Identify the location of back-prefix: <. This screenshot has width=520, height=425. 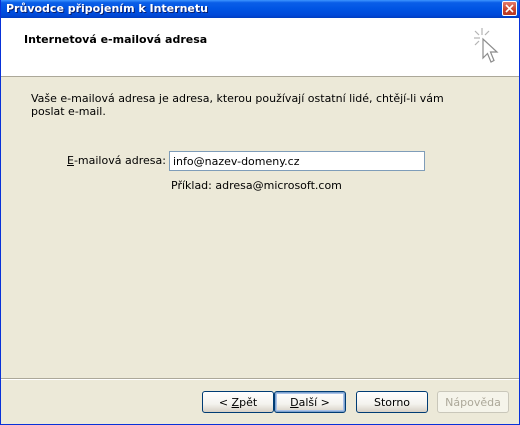
(225, 402).